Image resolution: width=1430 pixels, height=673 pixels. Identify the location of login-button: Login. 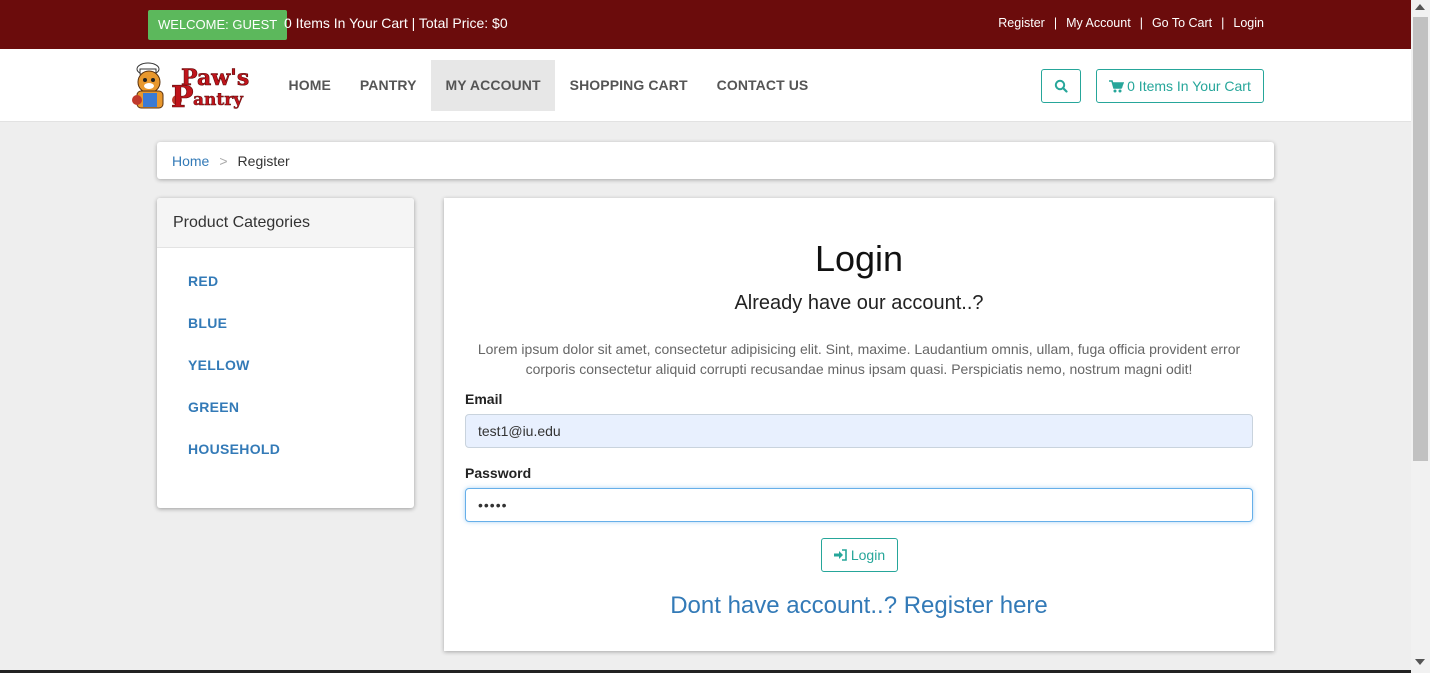
(859, 555).